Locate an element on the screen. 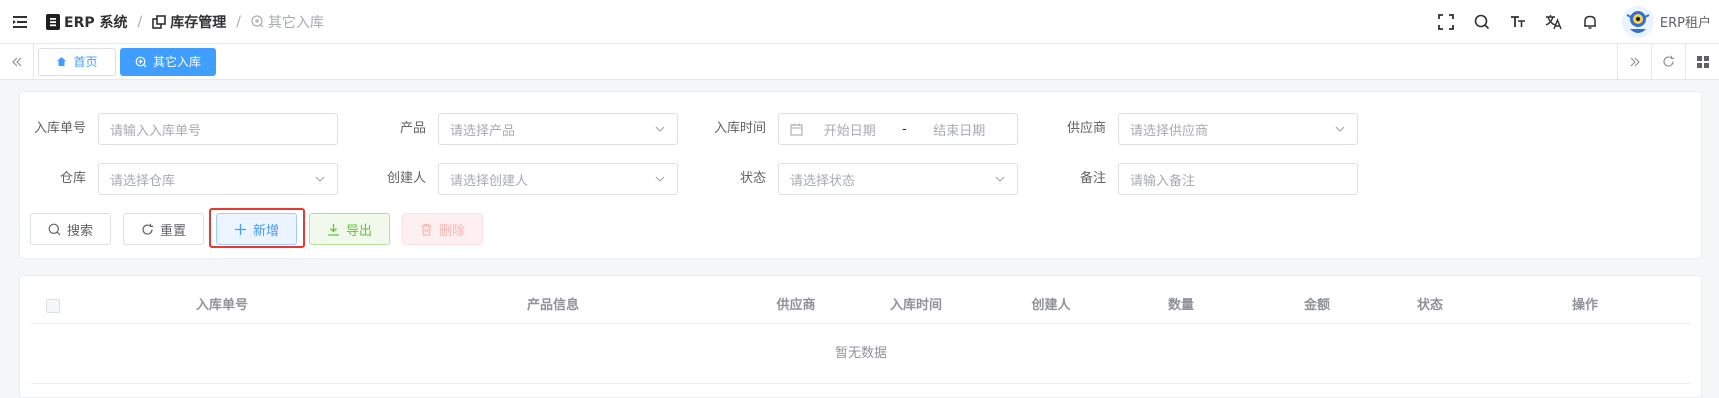  tab-active-label: 其它入库 is located at coordinates (177, 62).